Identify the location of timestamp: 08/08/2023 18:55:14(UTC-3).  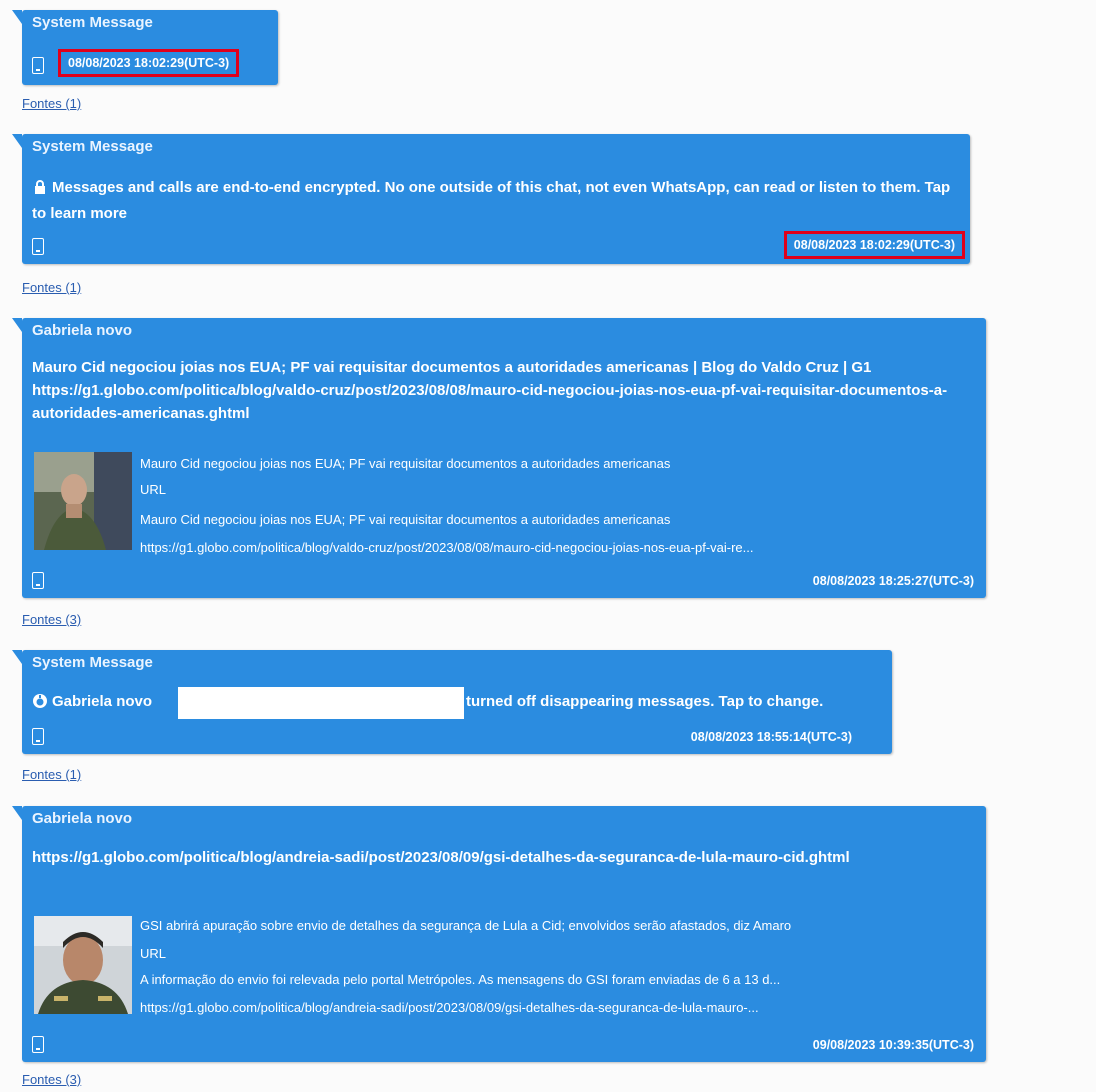
(771, 737).